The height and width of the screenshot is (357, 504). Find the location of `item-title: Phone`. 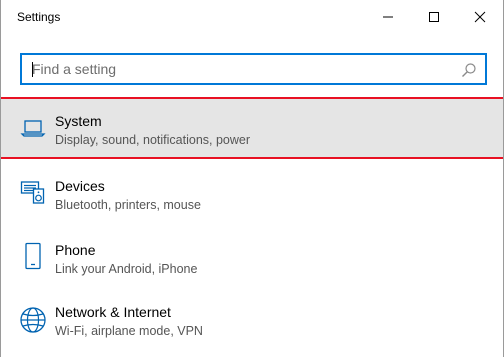

item-title: Phone is located at coordinates (75, 250).